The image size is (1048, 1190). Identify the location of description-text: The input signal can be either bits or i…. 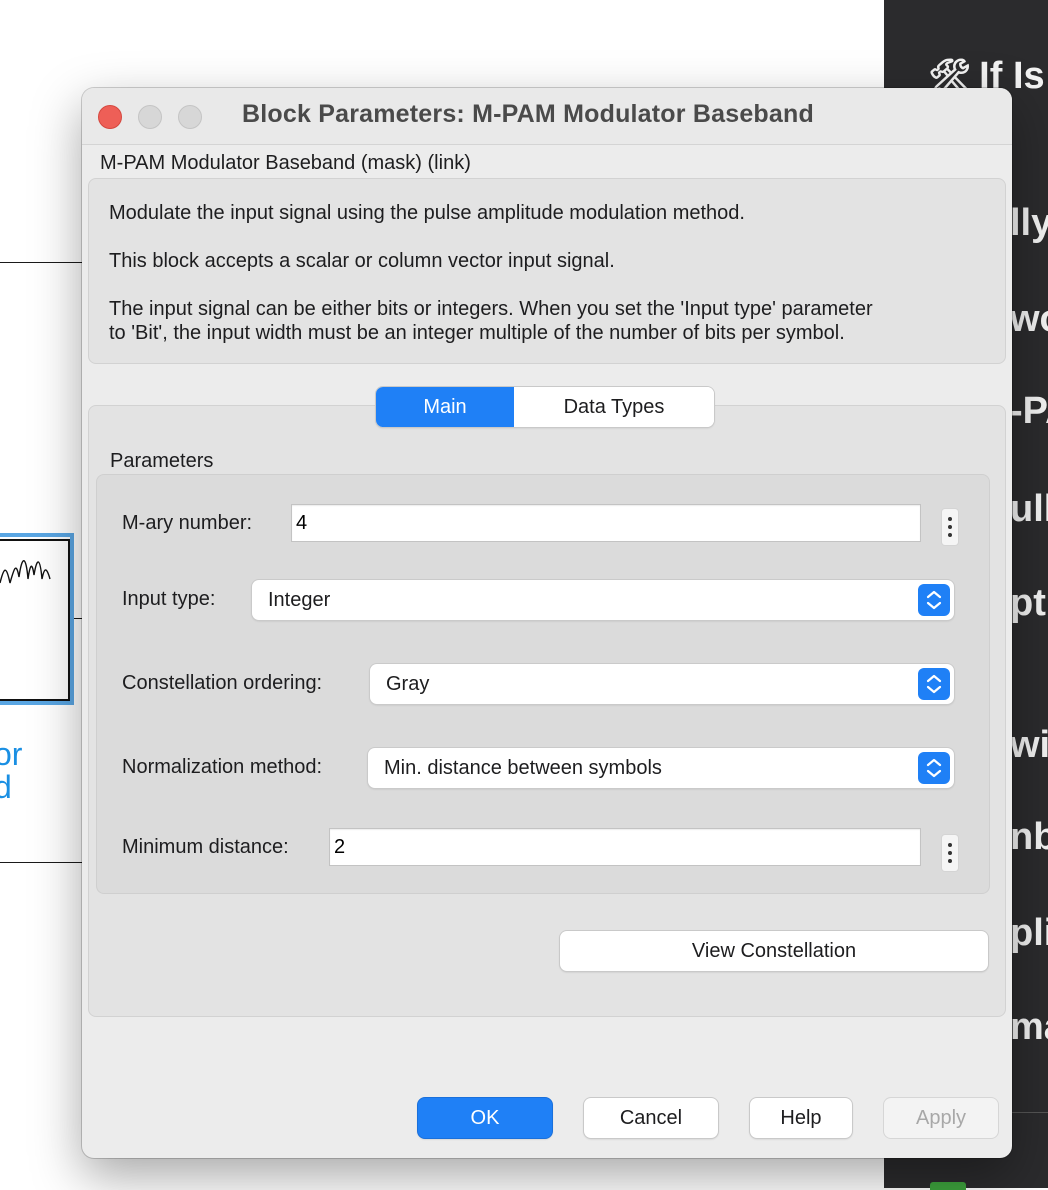
(491, 309).